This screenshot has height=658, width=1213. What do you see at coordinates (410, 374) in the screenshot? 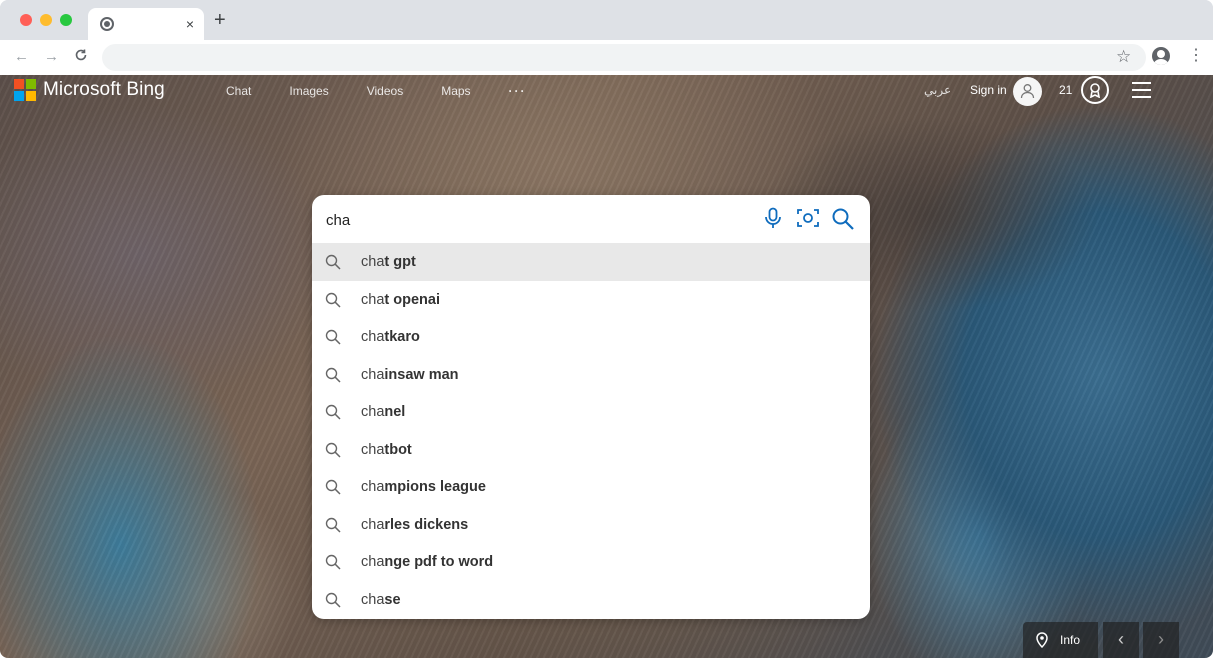
I see `suggestion-text: chainsaw man` at bounding box center [410, 374].